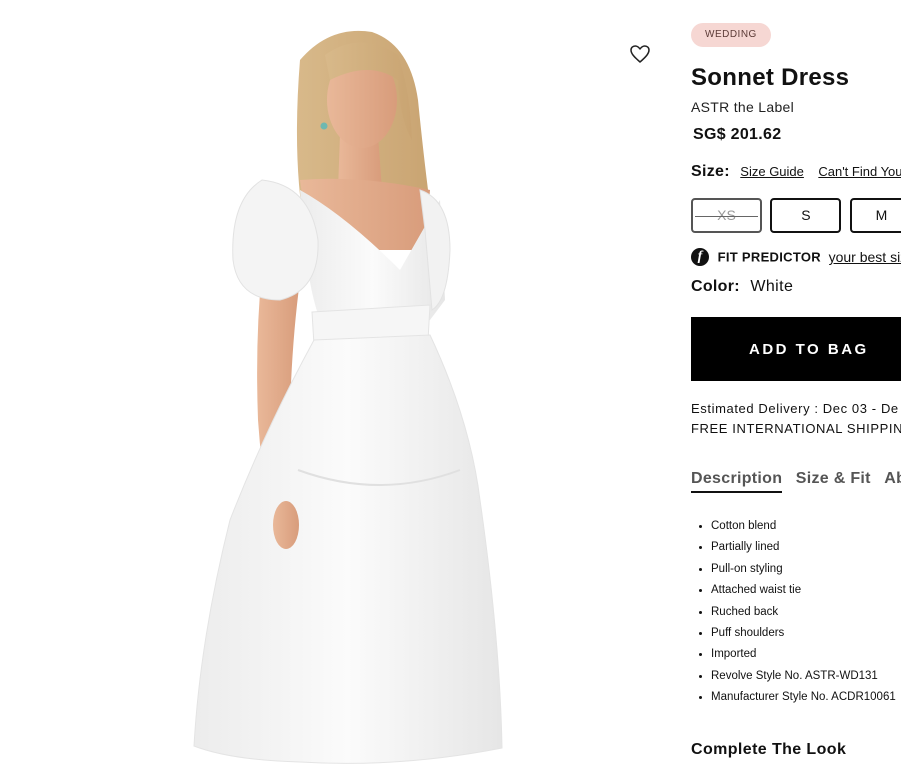 The width and height of the screenshot is (901, 768). Describe the element at coordinates (803, 654) in the screenshot. I see `list-item: Imported` at that location.